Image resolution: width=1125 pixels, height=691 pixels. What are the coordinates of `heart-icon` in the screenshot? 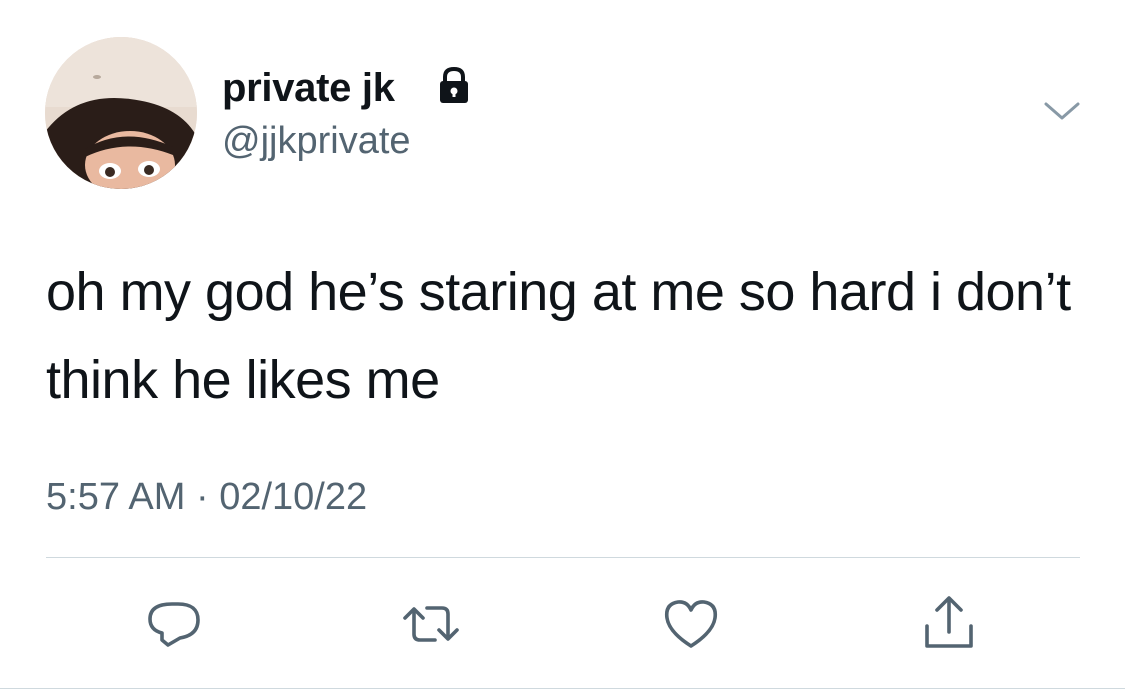 It's located at (691, 624).